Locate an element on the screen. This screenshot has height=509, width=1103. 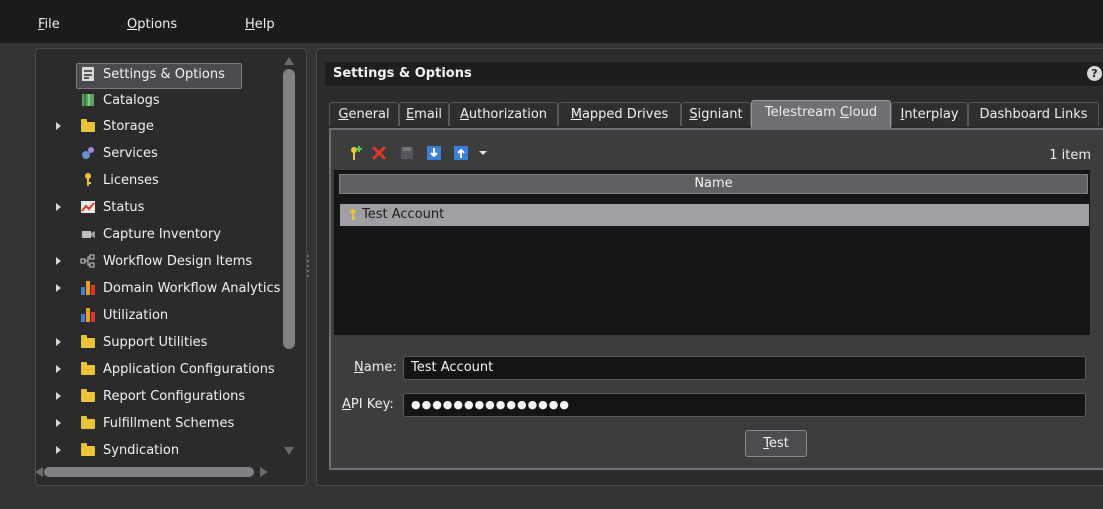
test-button: Test is located at coordinates (776, 443).